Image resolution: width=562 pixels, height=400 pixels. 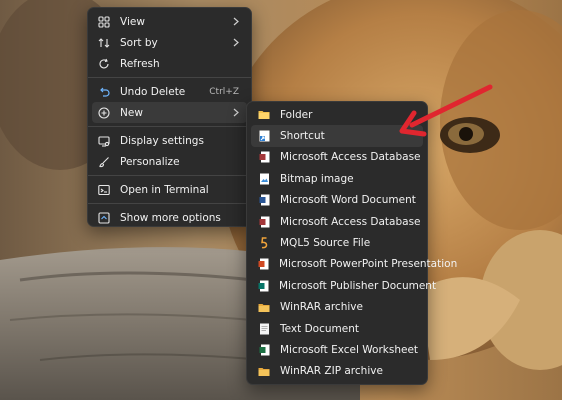 What do you see at coordinates (104, 141) in the screenshot?
I see `display-icon` at bounding box center [104, 141].